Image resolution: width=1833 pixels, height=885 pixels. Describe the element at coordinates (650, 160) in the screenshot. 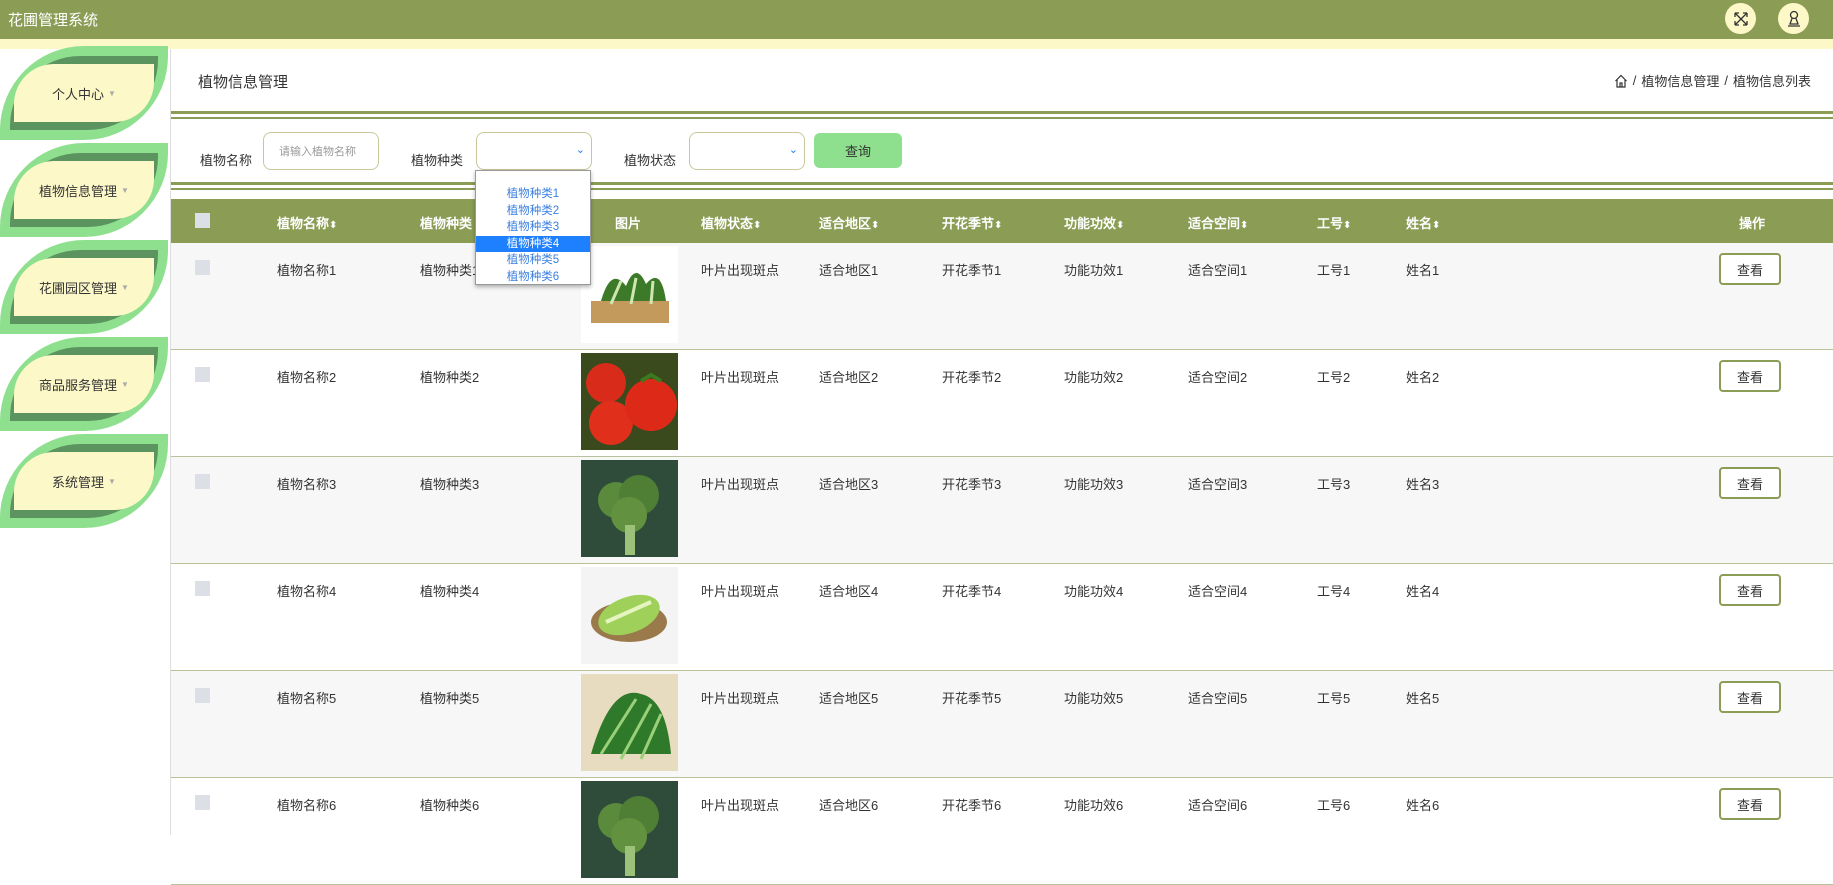

I see `status-label: 植物状态` at that location.